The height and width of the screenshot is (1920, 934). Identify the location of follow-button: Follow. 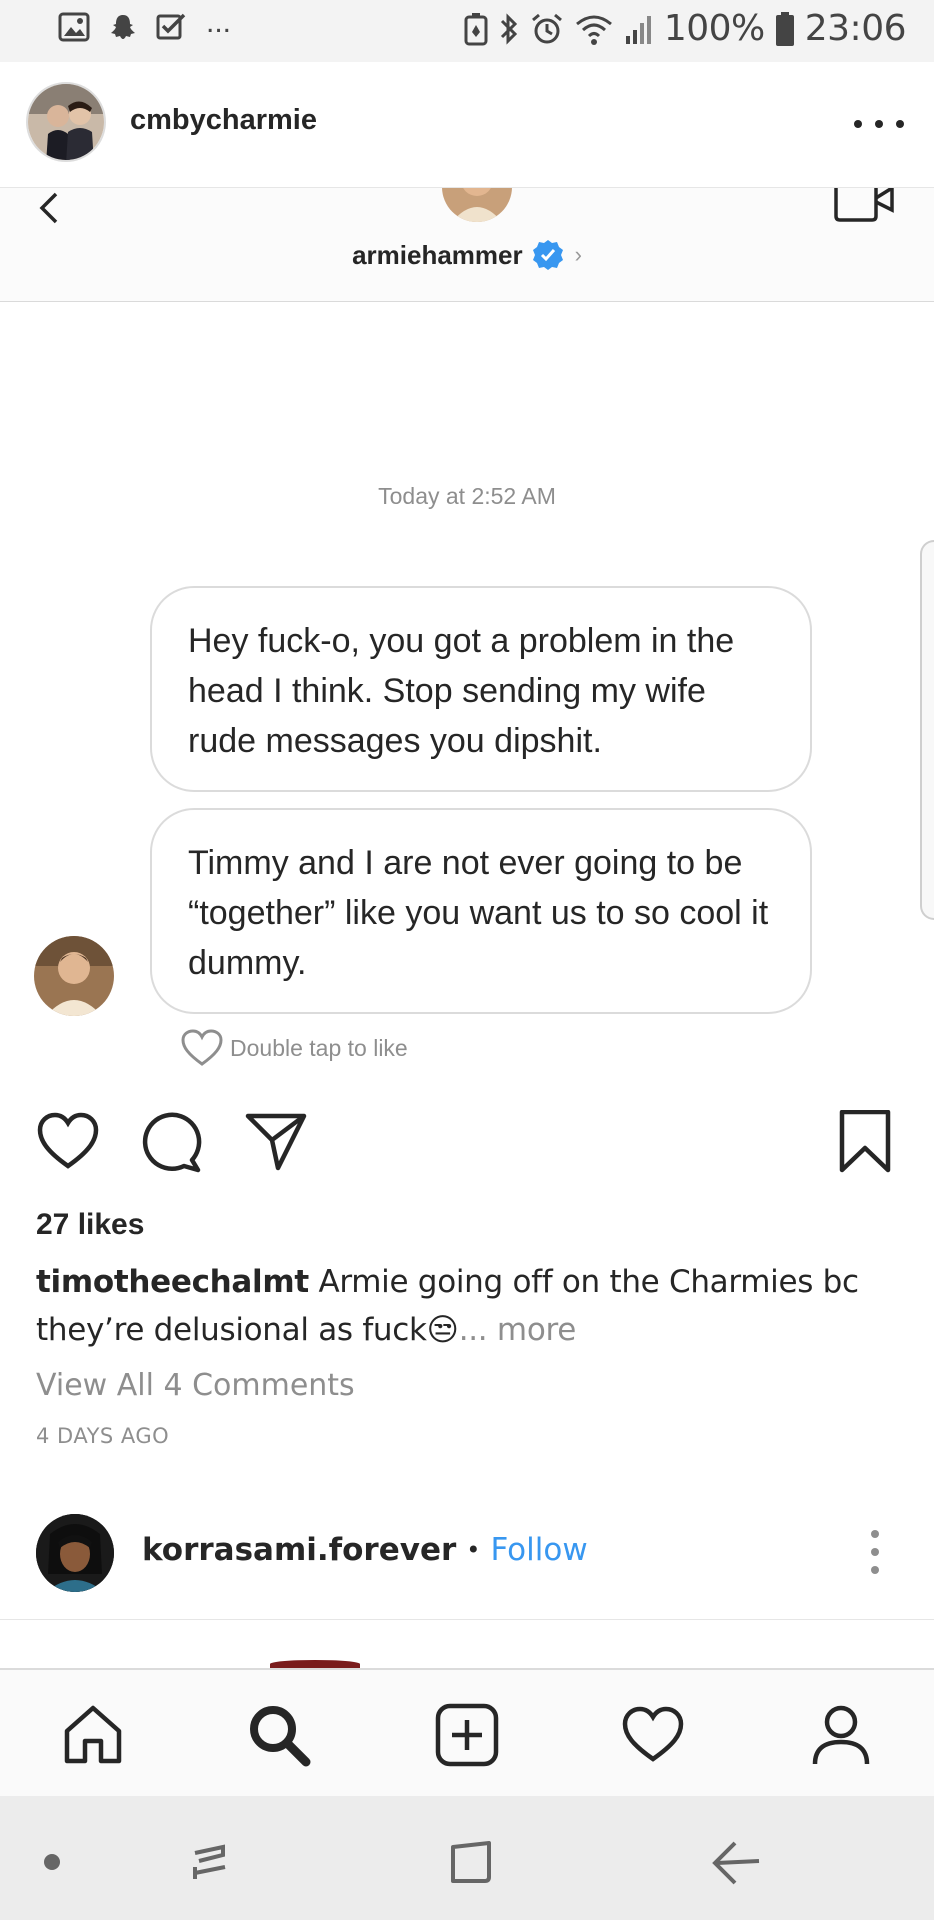
(538, 1550).